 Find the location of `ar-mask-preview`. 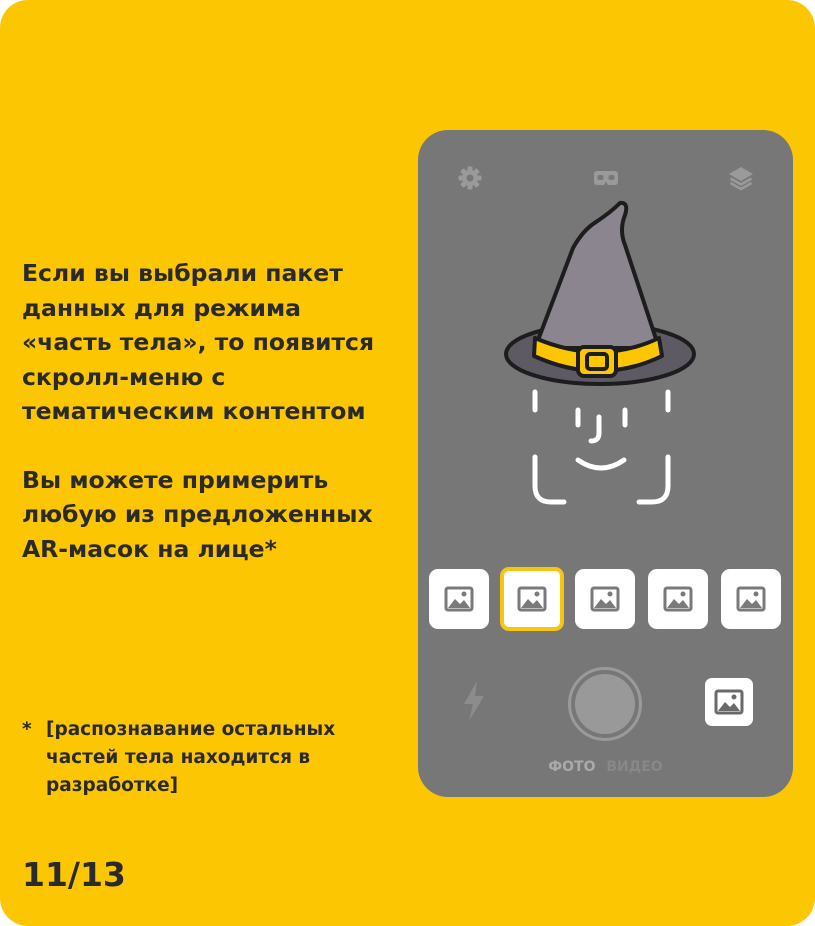

ar-mask-preview is located at coordinates (600, 352).